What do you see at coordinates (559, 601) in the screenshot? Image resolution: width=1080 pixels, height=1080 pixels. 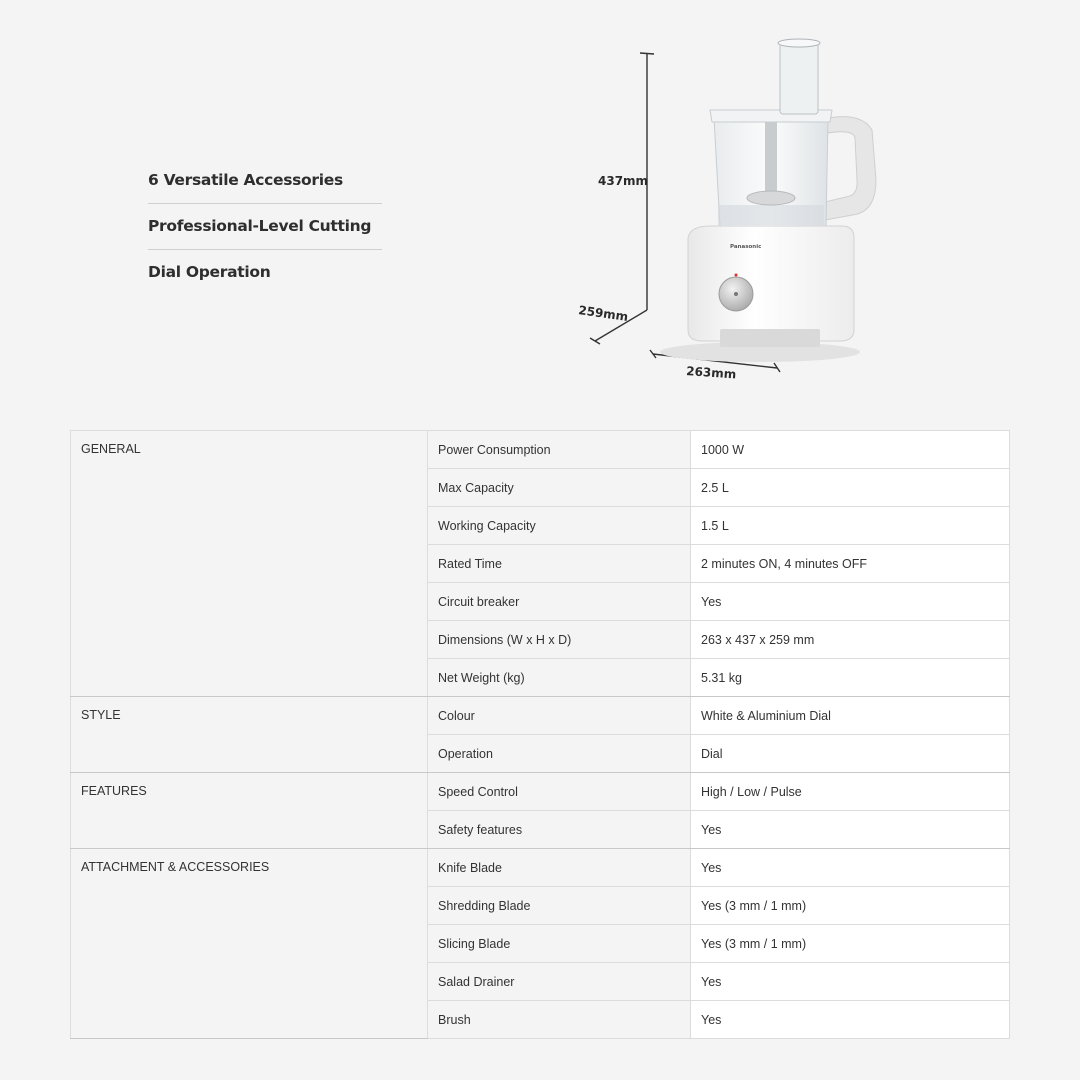 I see `spec-label: Circuit breaker` at bounding box center [559, 601].